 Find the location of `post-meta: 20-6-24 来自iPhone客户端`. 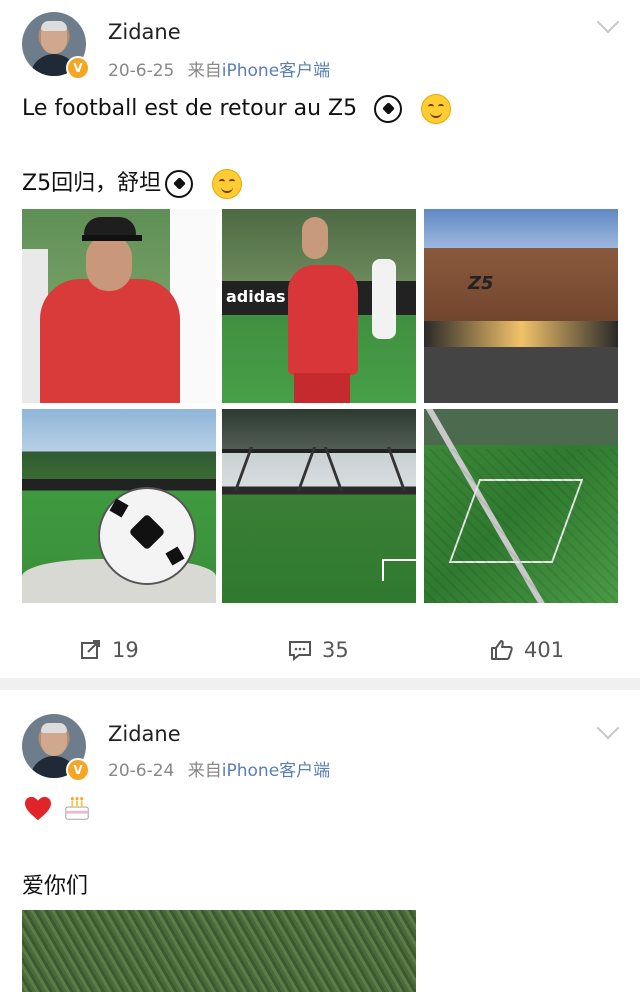

post-meta: 20-6-24 来自iPhone客户端 is located at coordinates (219, 768).